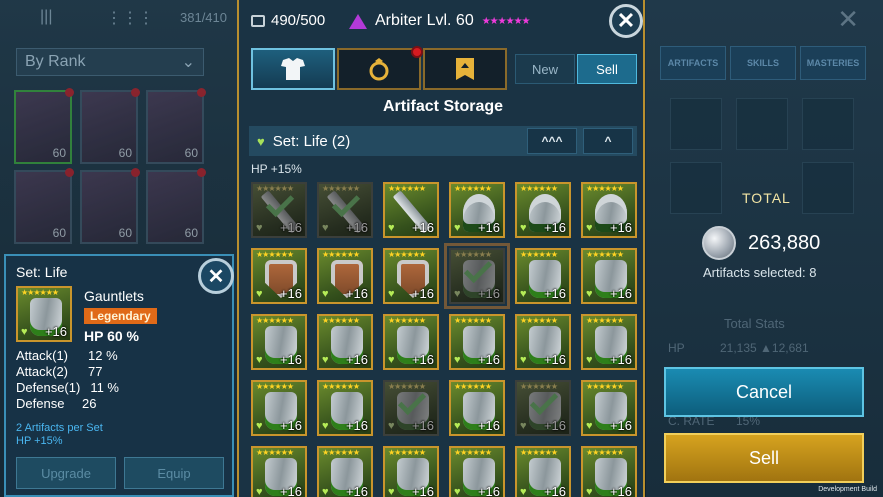  I want to click on sell-mode-button: Sell, so click(607, 69).